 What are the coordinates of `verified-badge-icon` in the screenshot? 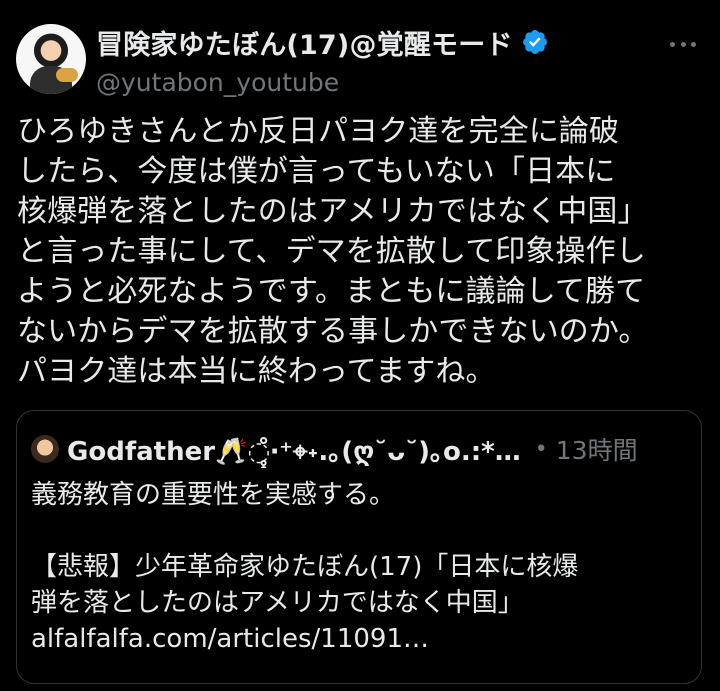 It's located at (534, 42).